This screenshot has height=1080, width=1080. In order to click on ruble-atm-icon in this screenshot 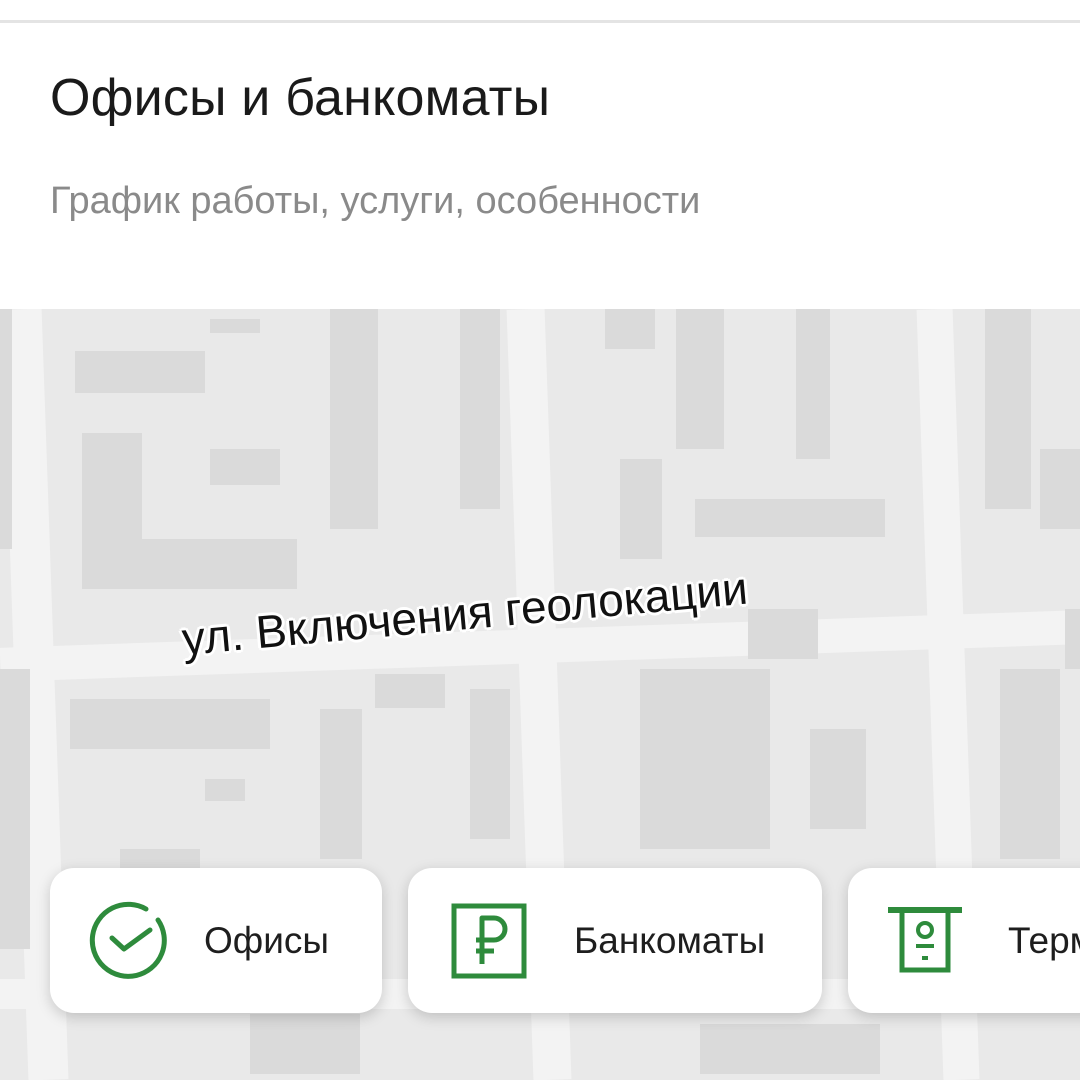, I will do `click(489, 941)`.